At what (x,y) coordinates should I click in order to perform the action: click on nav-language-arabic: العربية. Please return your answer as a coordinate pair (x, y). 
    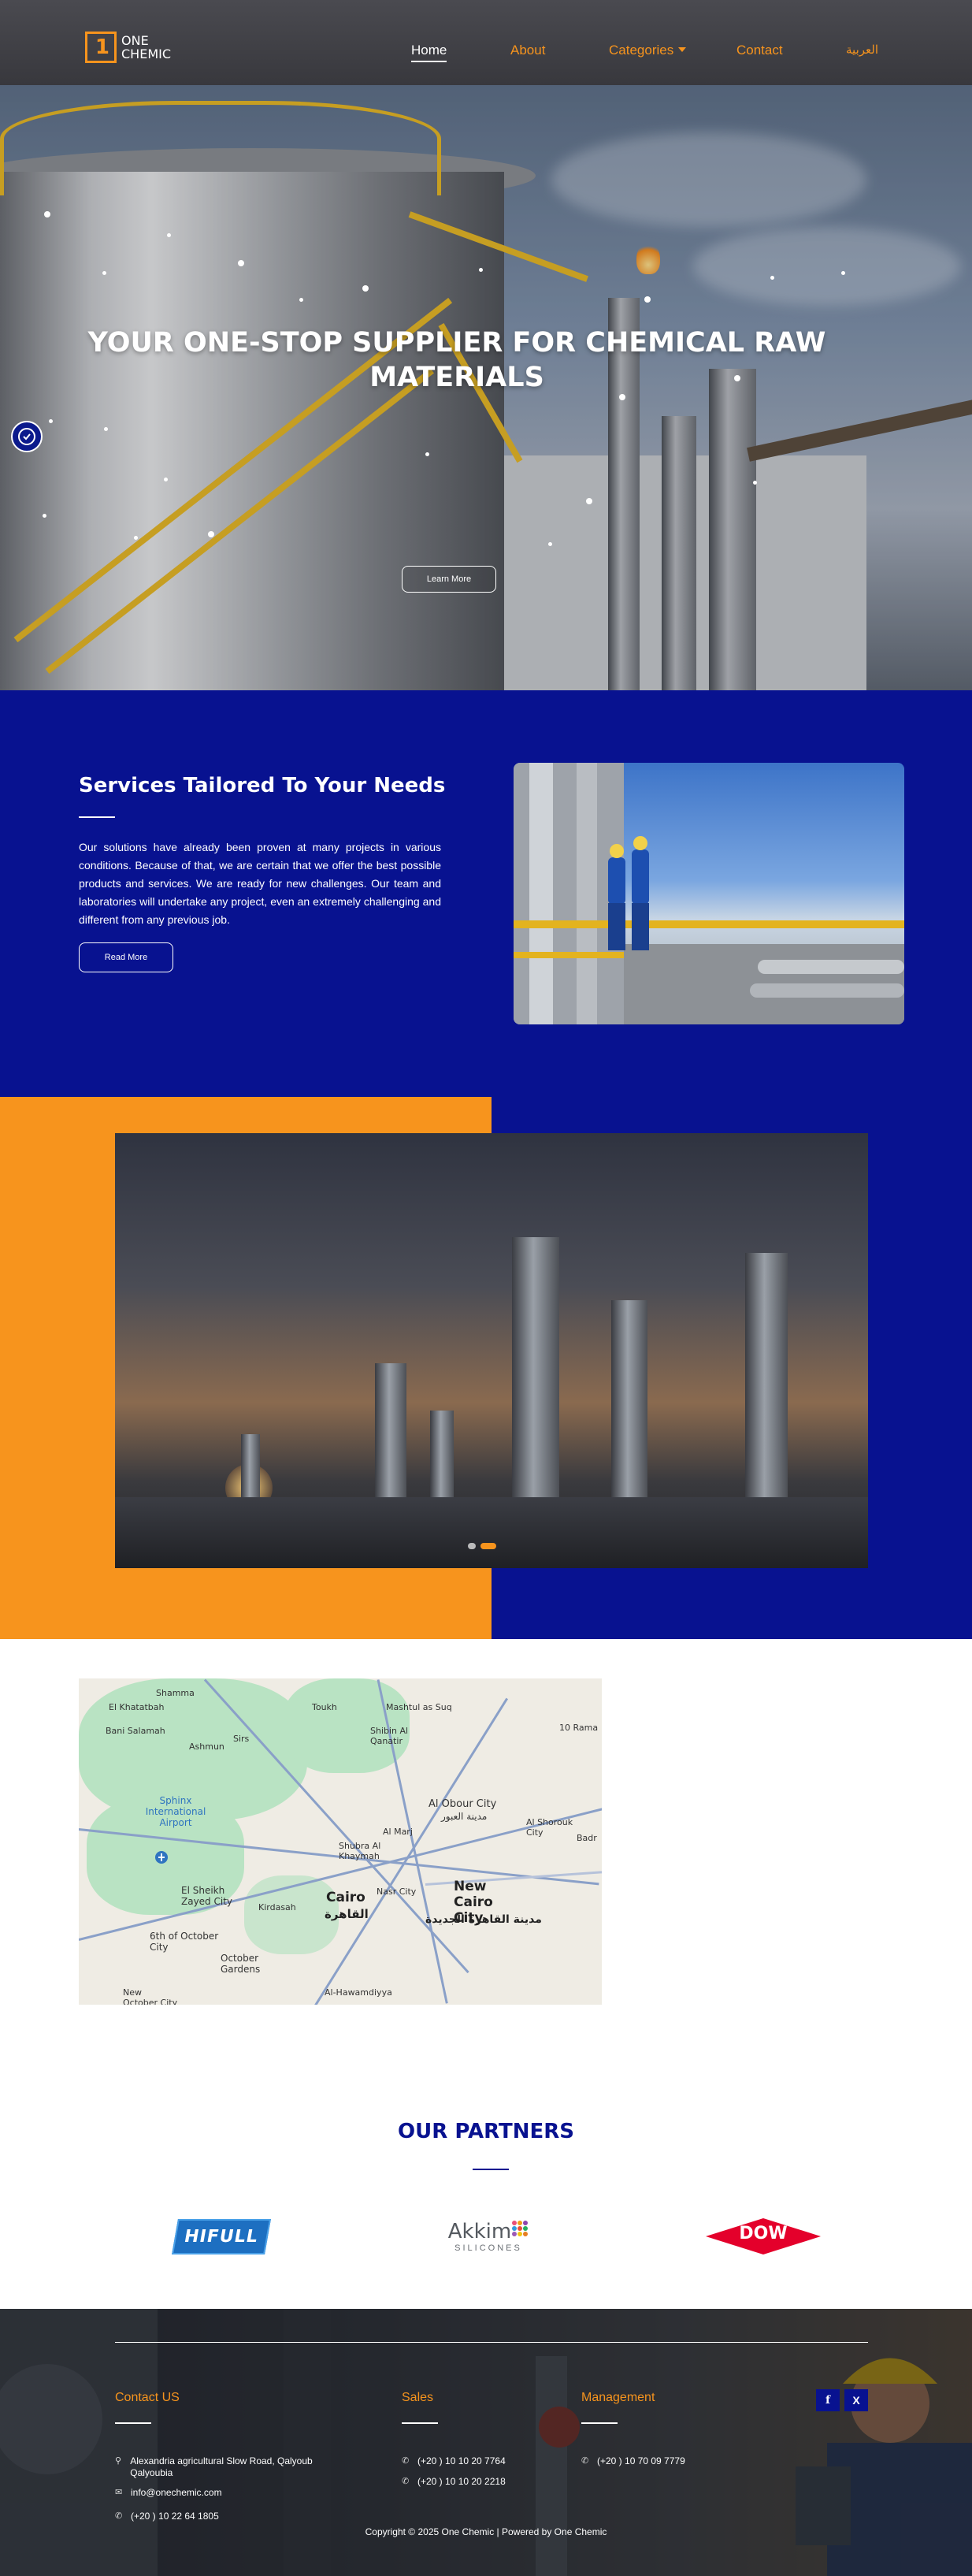
    Looking at the image, I should click on (862, 50).